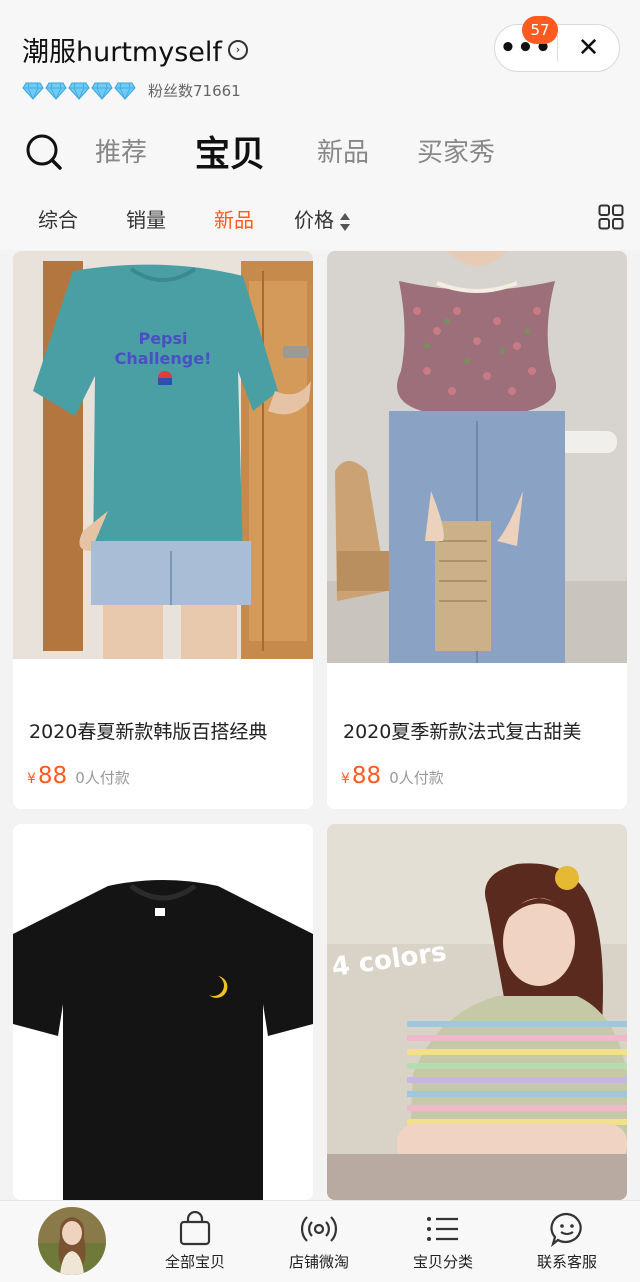 The image size is (640, 1282). I want to click on product-card: 4 colors, so click(477, 1012).